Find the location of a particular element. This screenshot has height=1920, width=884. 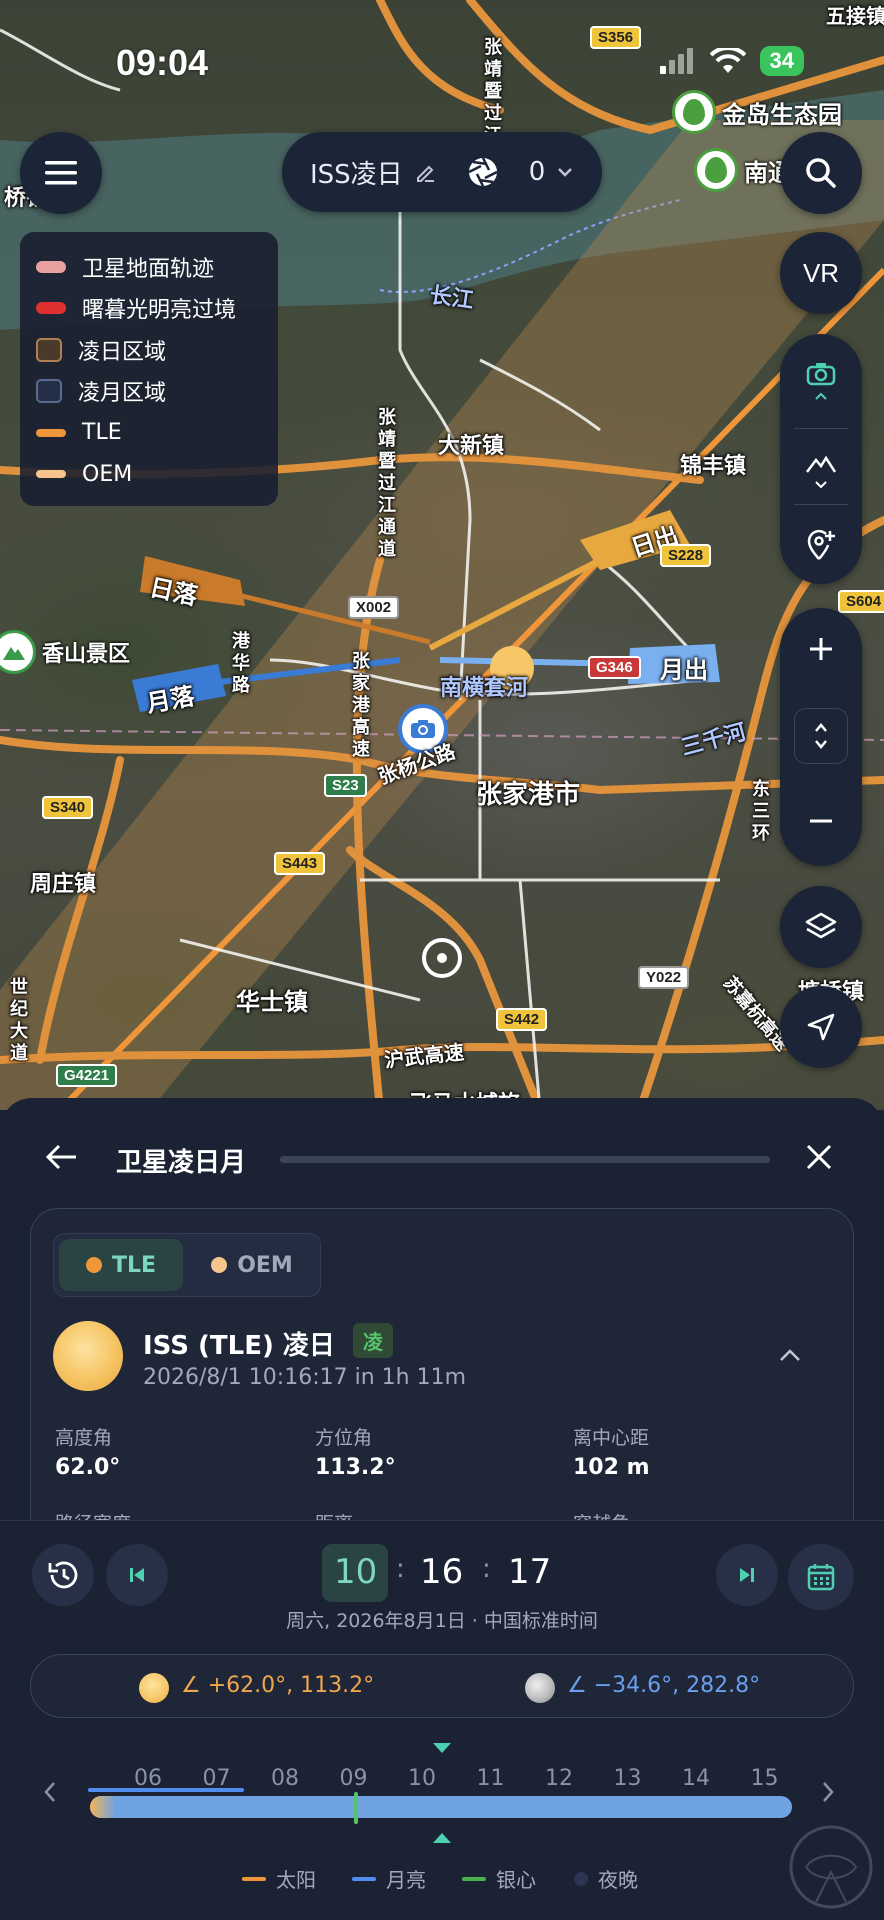

next-event-button is located at coordinates (747, 1575).